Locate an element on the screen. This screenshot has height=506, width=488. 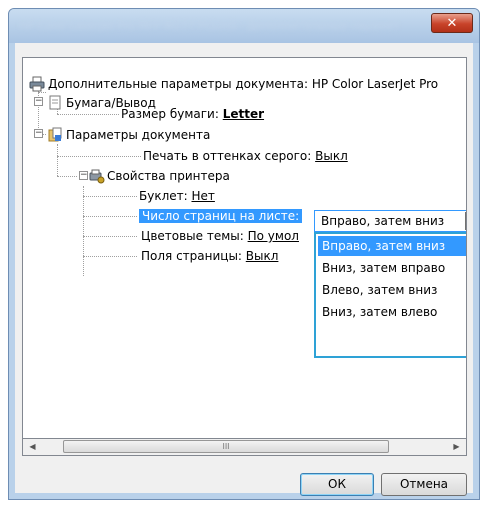
printer-properties-icon is located at coordinates (97, 176).